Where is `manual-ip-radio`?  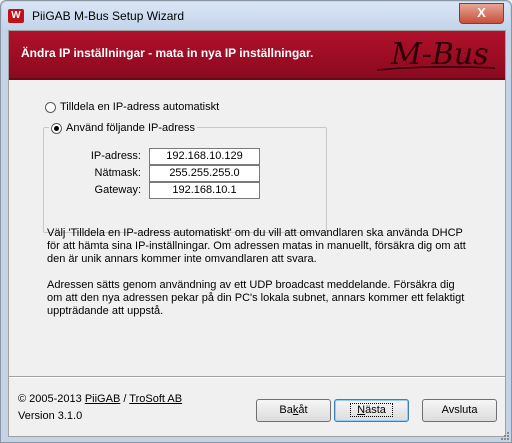 manual-ip-radio is located at coordinates (56, 128).